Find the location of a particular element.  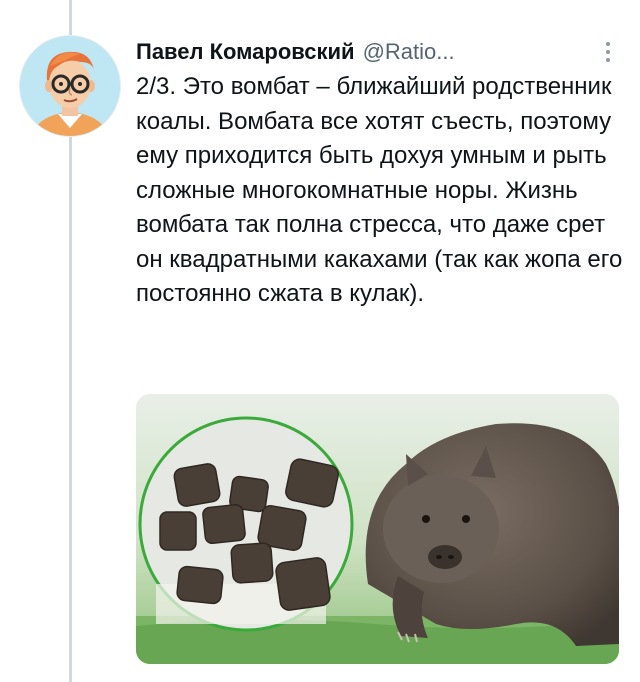

author-avatar is located at coordinates (70, 86).